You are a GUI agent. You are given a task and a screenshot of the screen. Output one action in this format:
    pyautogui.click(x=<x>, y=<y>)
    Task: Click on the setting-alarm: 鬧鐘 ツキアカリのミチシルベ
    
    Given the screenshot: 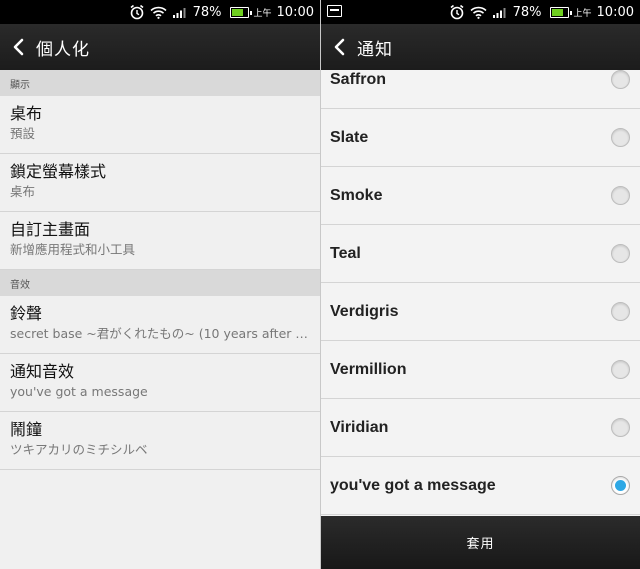 What is the action you would take?
    pyautogui.click(x=160, y=441)
    